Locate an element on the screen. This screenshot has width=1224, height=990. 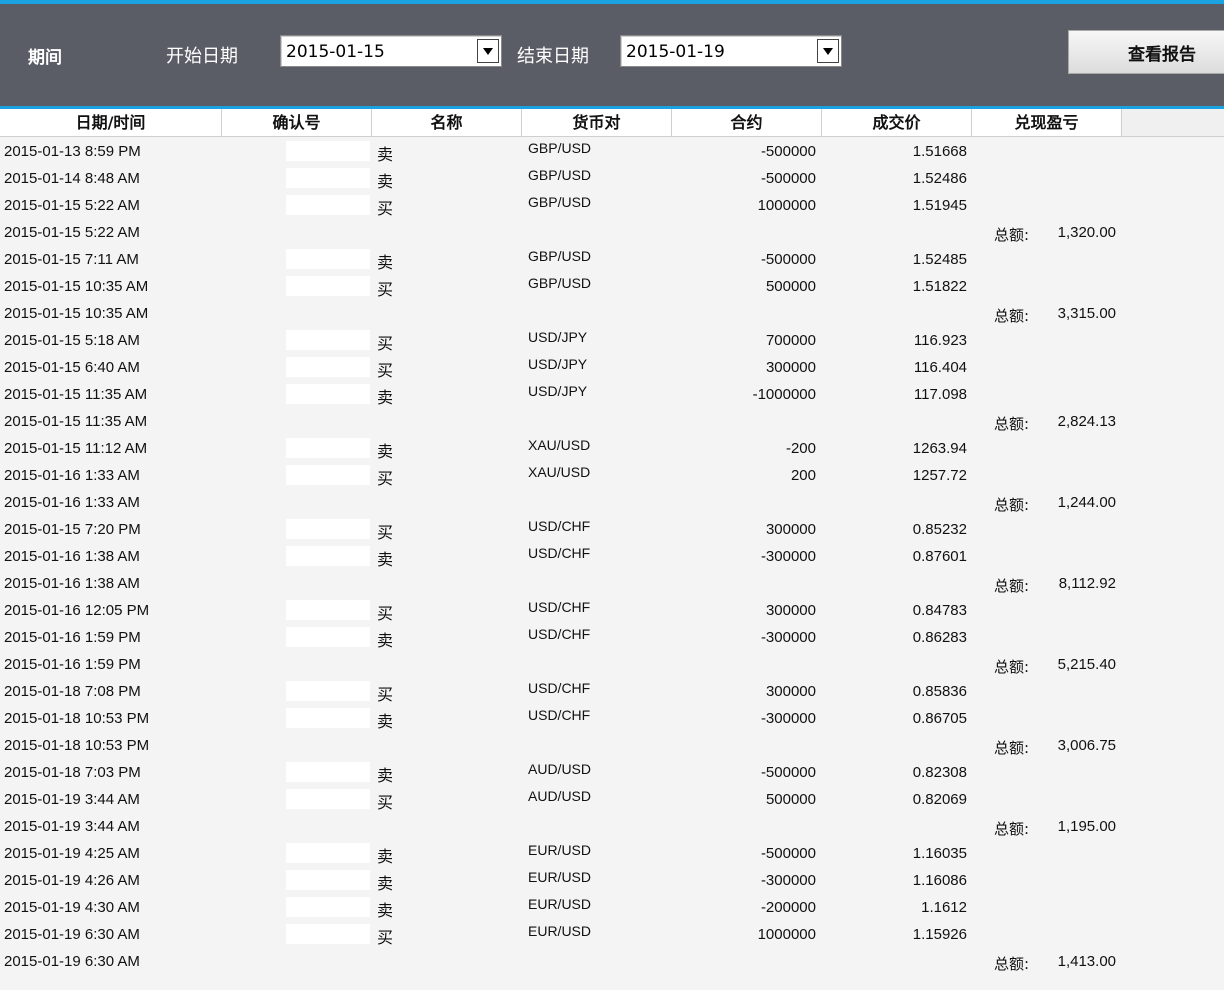
cell-datetime: 2015-01-15 5:22 AM is located at coordinates (72, 232).